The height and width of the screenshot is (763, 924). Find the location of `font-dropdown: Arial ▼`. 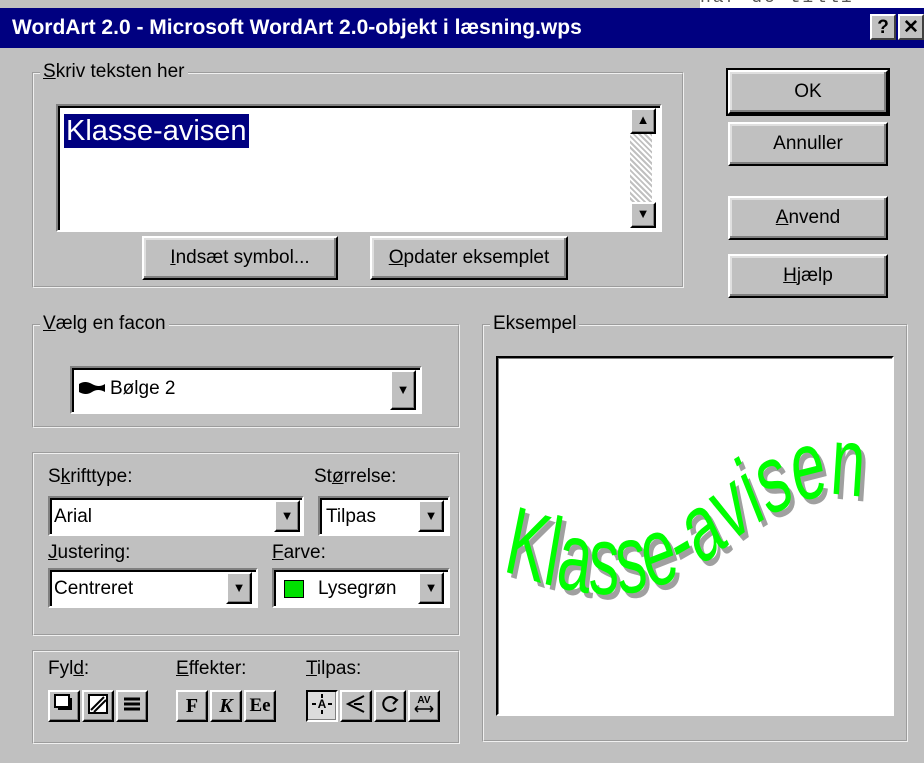

font-dropdown: Arial ▼ is located at coordinates (176, 516).